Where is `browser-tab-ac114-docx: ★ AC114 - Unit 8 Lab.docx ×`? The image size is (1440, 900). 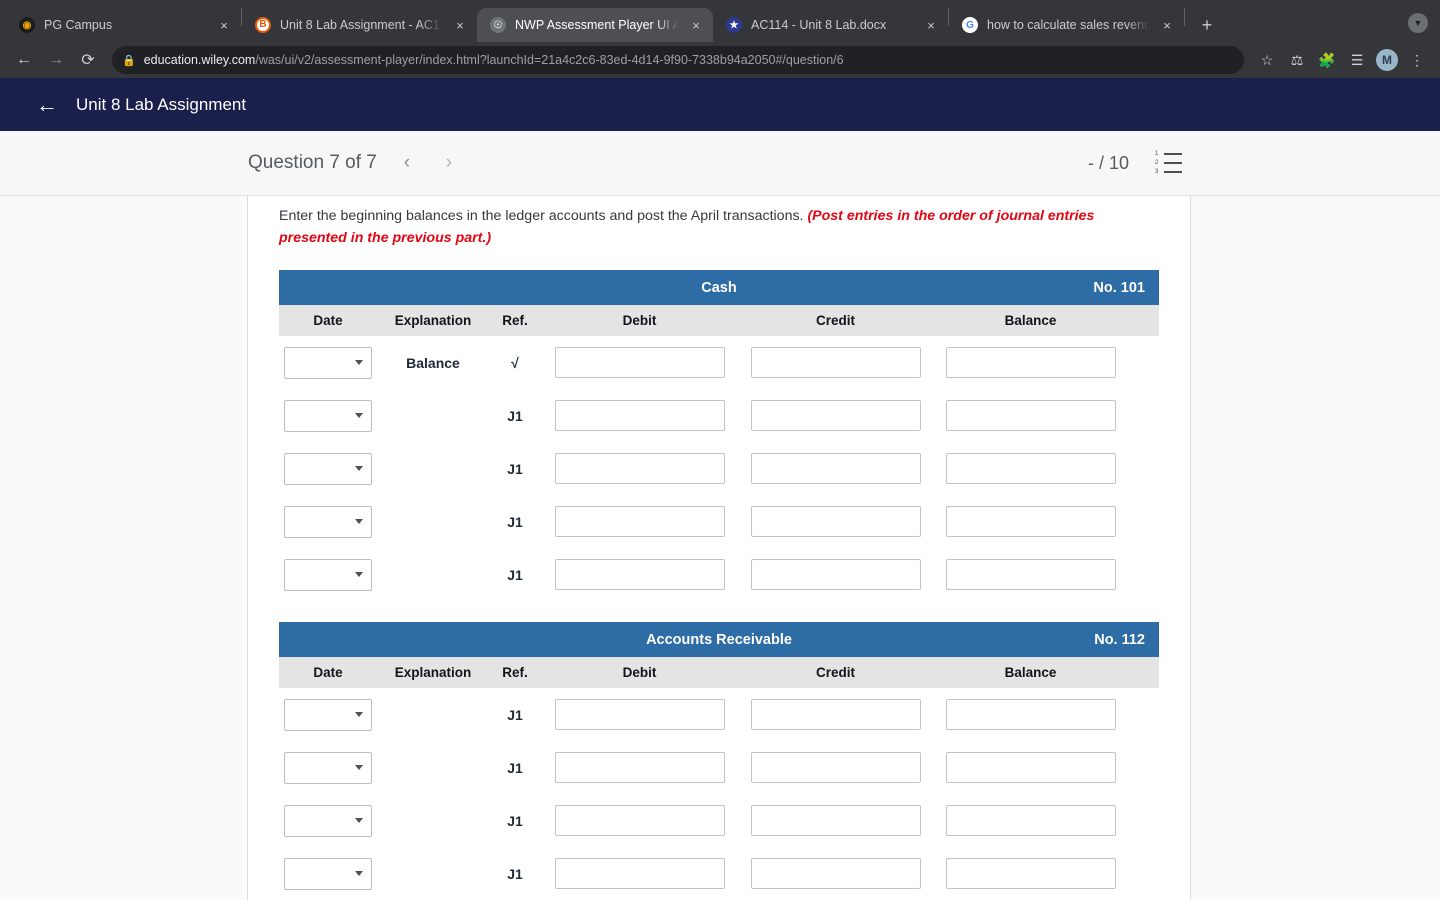 browser-tab-ac114-docx: ★ AC114 - Unit 8 Lab.docx × is located at coordinates (830, 25).